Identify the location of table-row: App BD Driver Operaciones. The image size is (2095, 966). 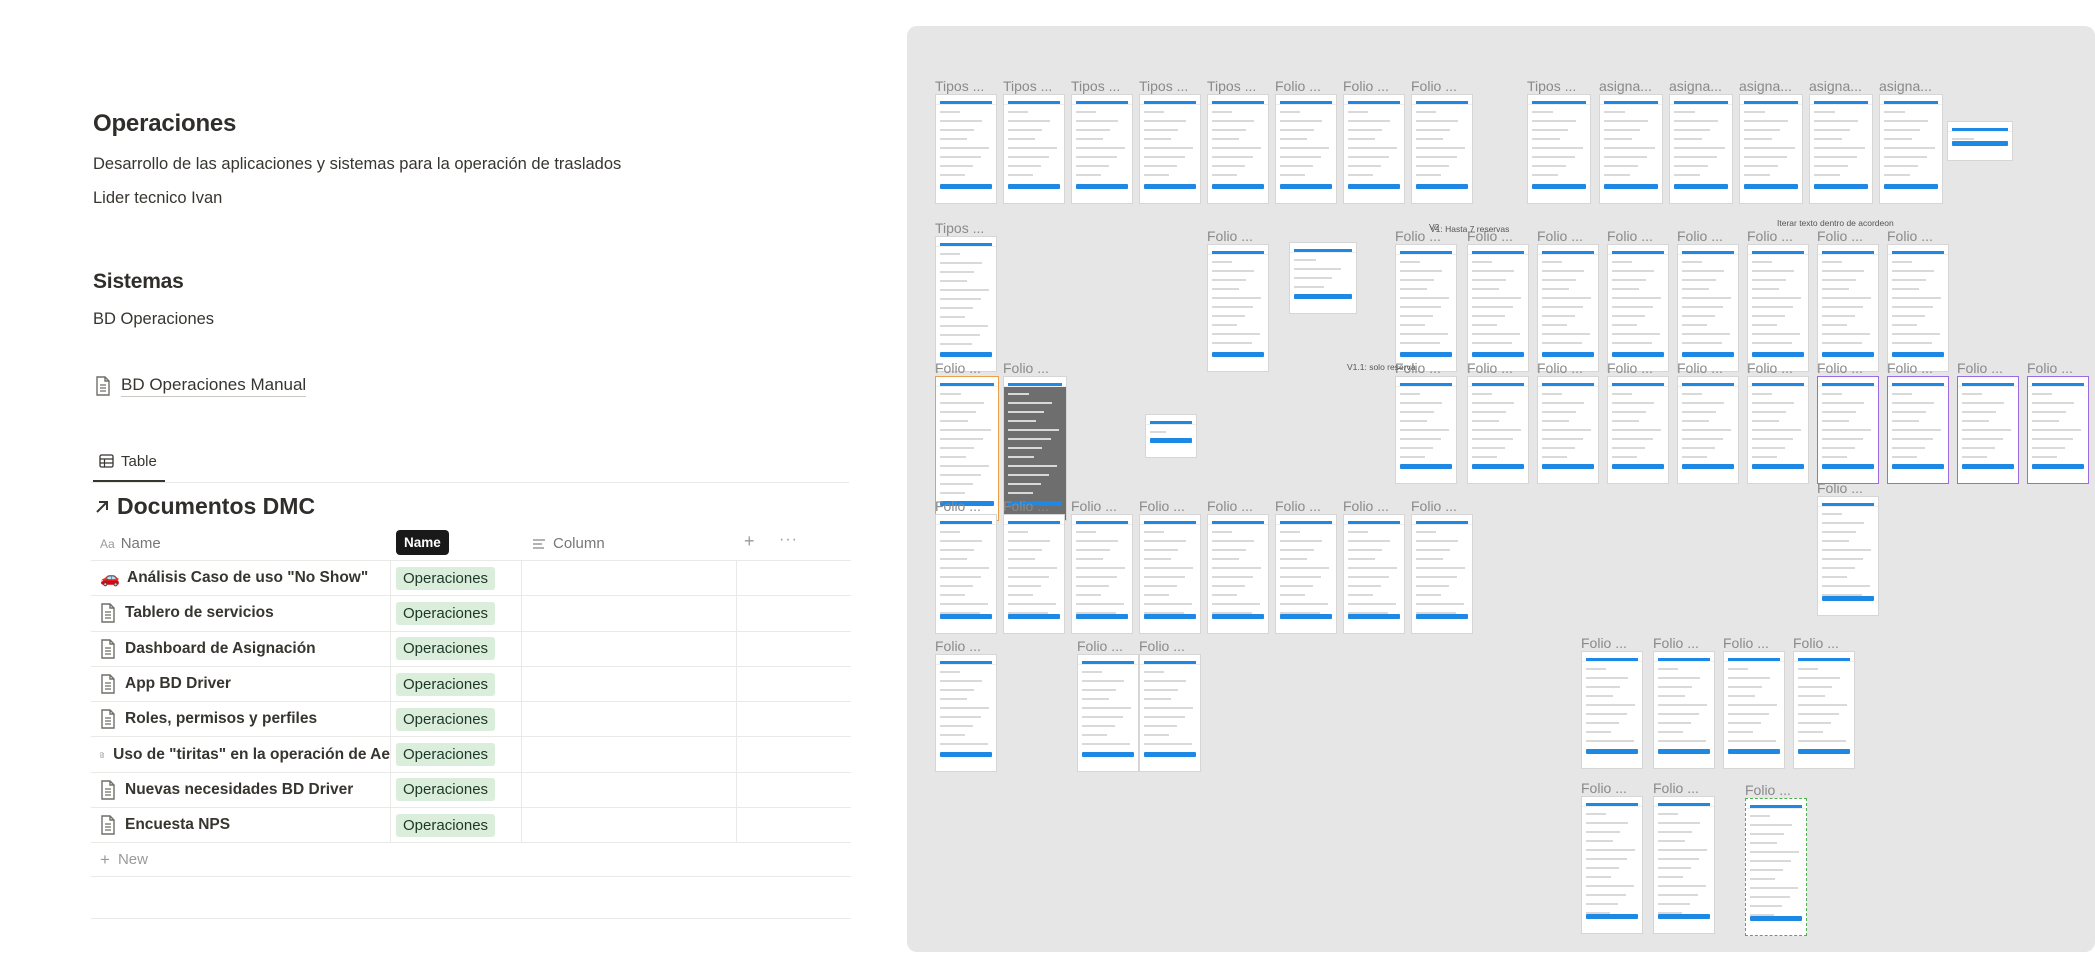
(471, 684).